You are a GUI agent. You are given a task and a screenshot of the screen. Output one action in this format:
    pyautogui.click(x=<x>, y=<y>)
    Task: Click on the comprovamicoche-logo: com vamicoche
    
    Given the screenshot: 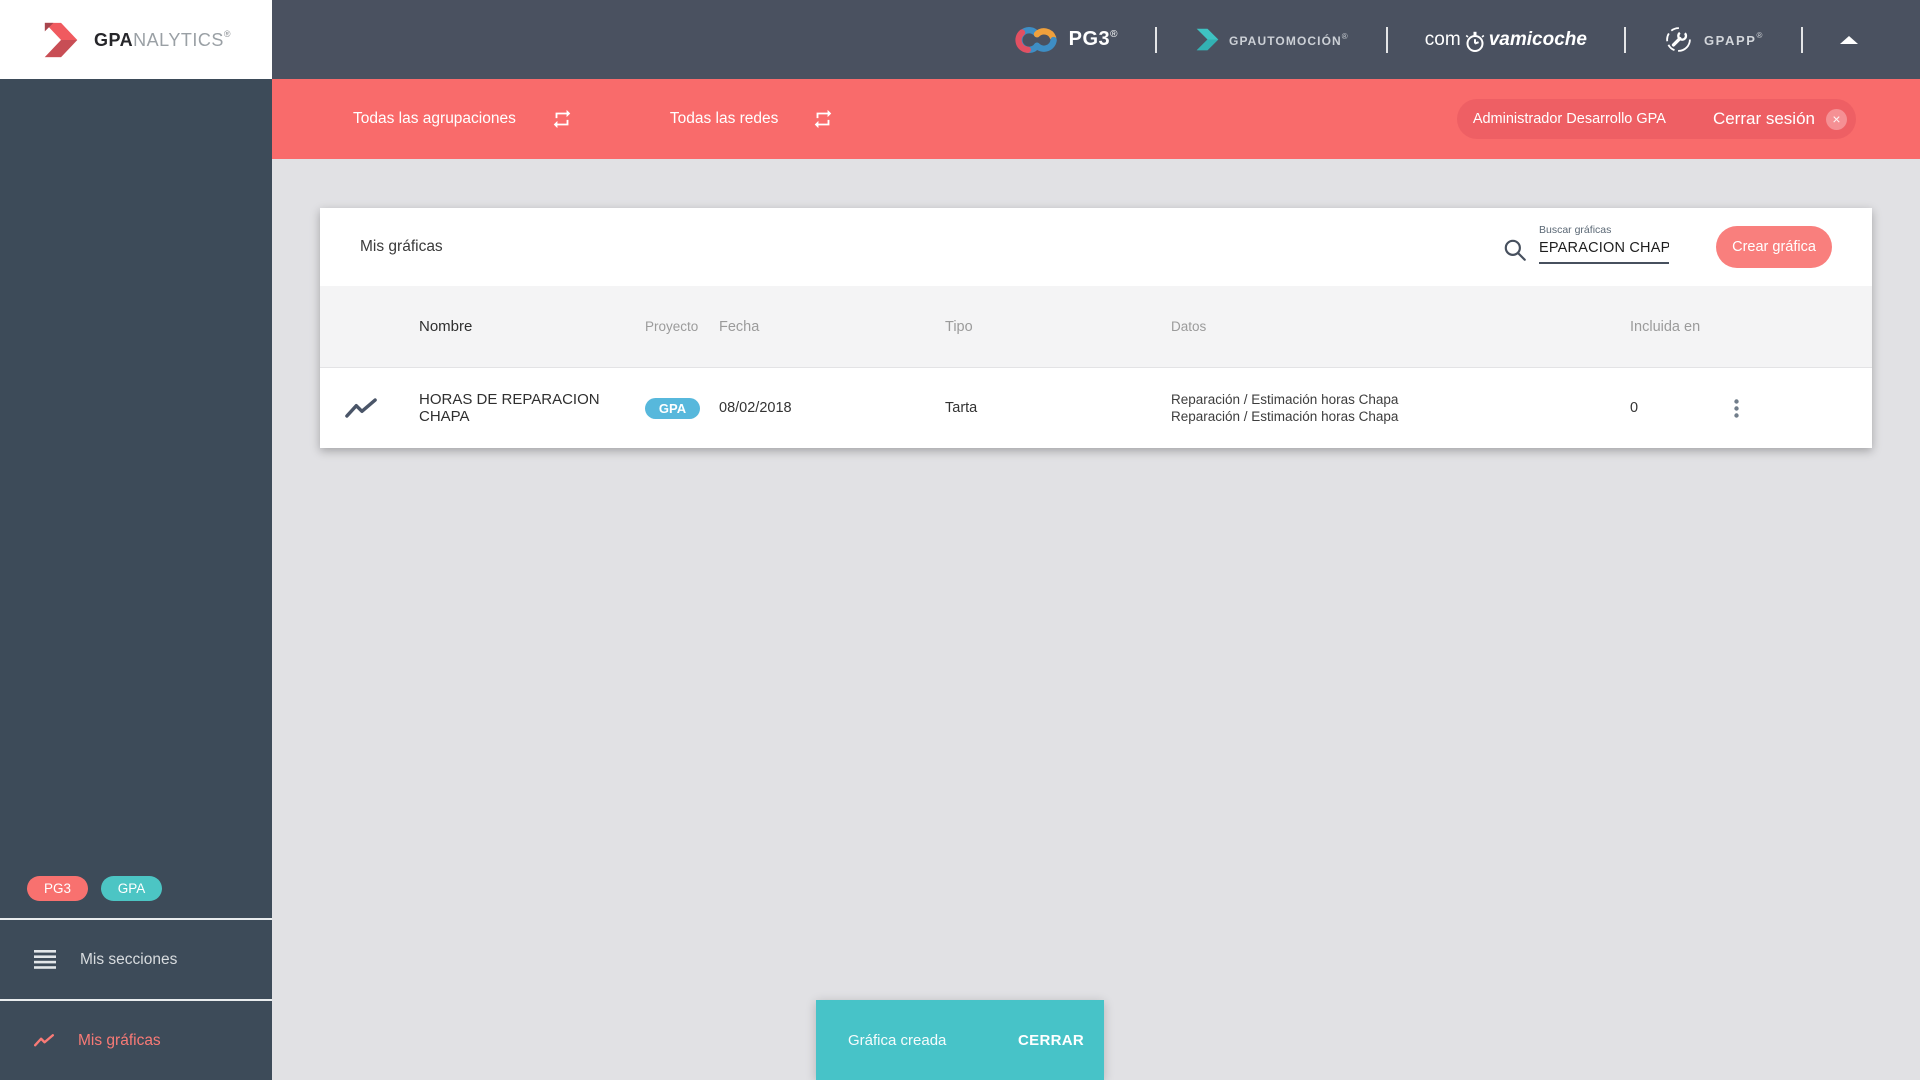 What is the action you would take?
    pyautogui.click(x=1506, y=40)
    